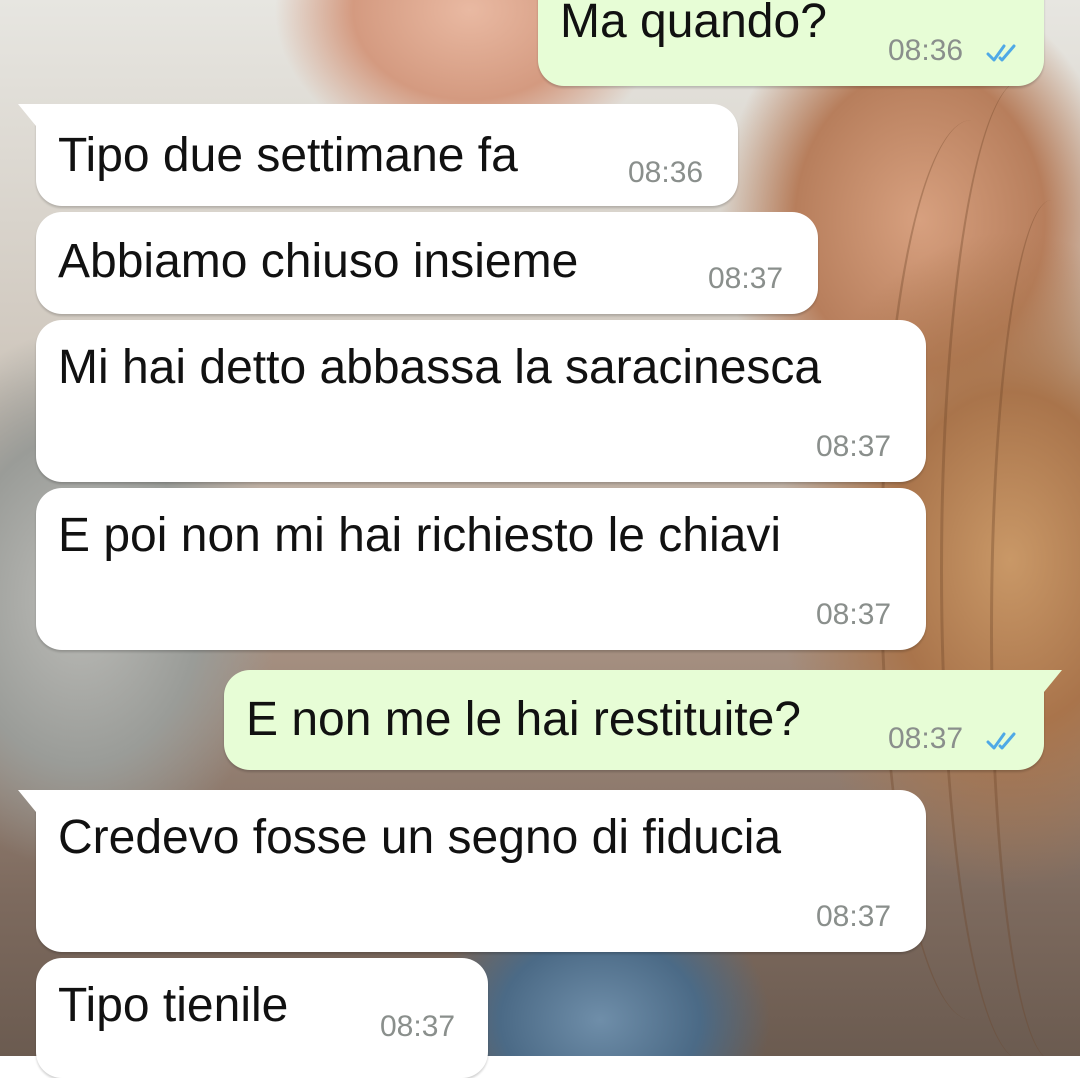  I want to click on message-bubble-incoming: Credevo fosse un segno di fiducia 08:37, so click(472, 871).